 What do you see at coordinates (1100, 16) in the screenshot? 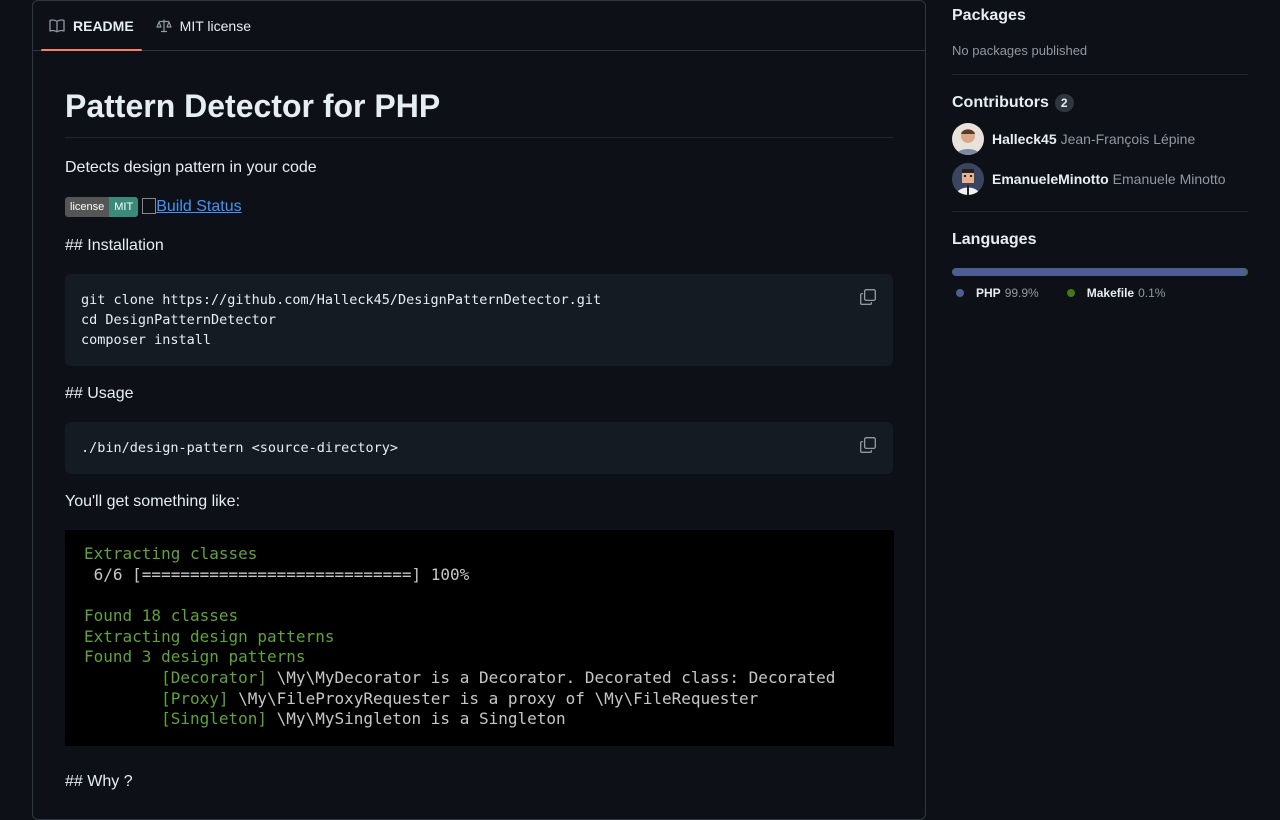
I see `packages-title: Packages` at bounding box center [1100, 16].